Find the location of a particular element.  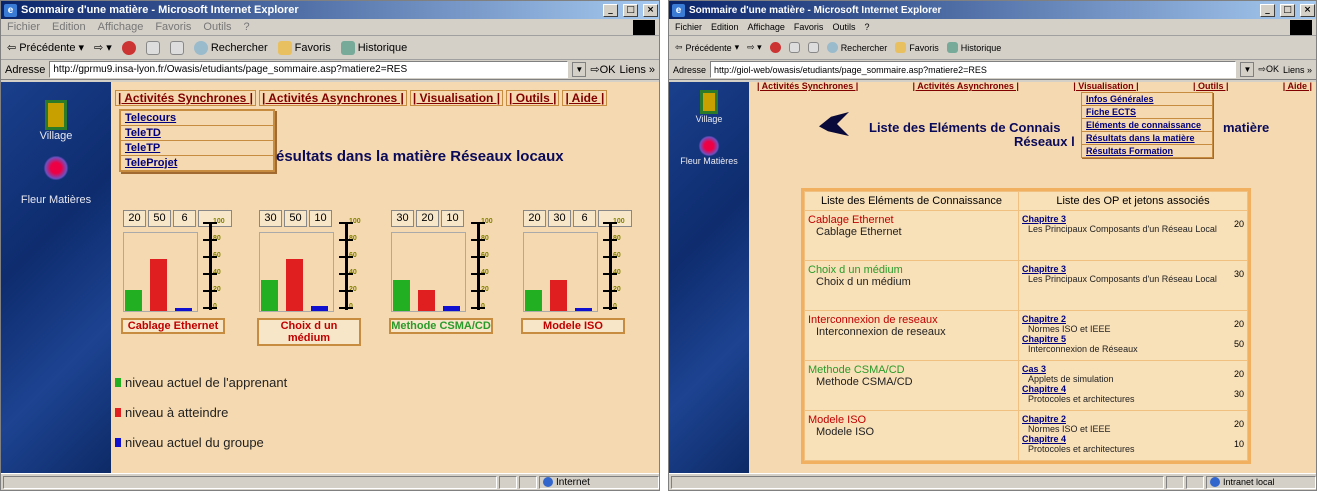

menu-item-teletp: TeleTP is located at coordinates (197, 148).